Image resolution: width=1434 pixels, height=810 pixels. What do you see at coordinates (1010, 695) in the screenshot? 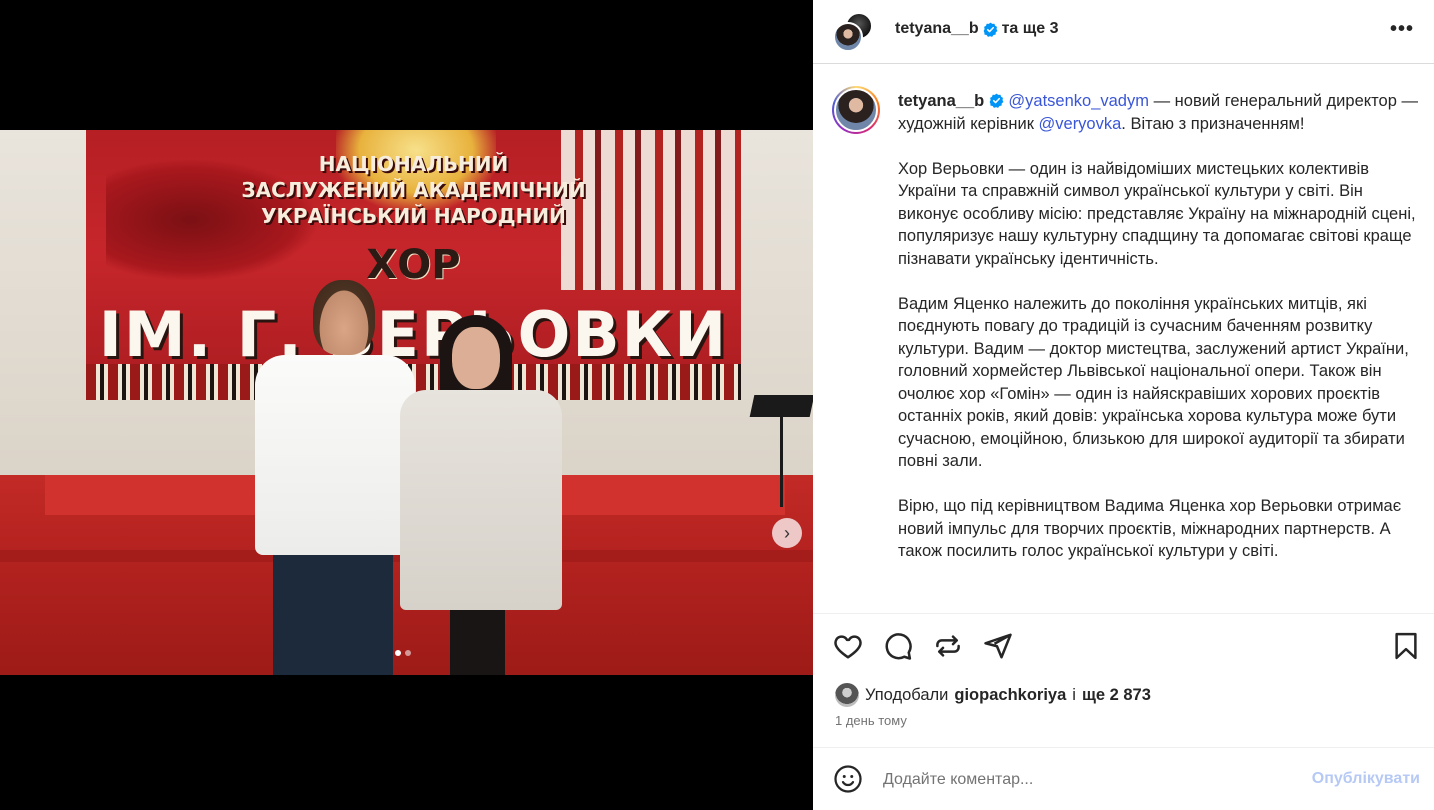
I see `likes-user: giopachkoriya` at bounding box center [1010, 695].